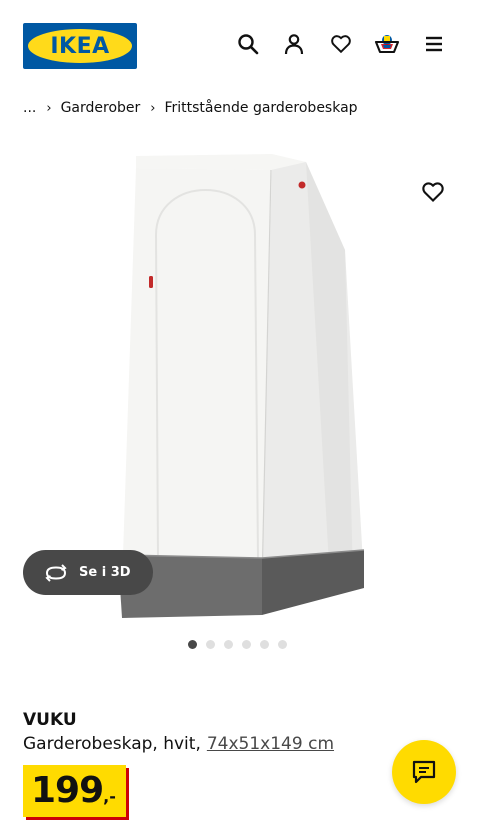 This screenshot has height=827, width=480. I want to click on header: IKEA, so click(240, 47).